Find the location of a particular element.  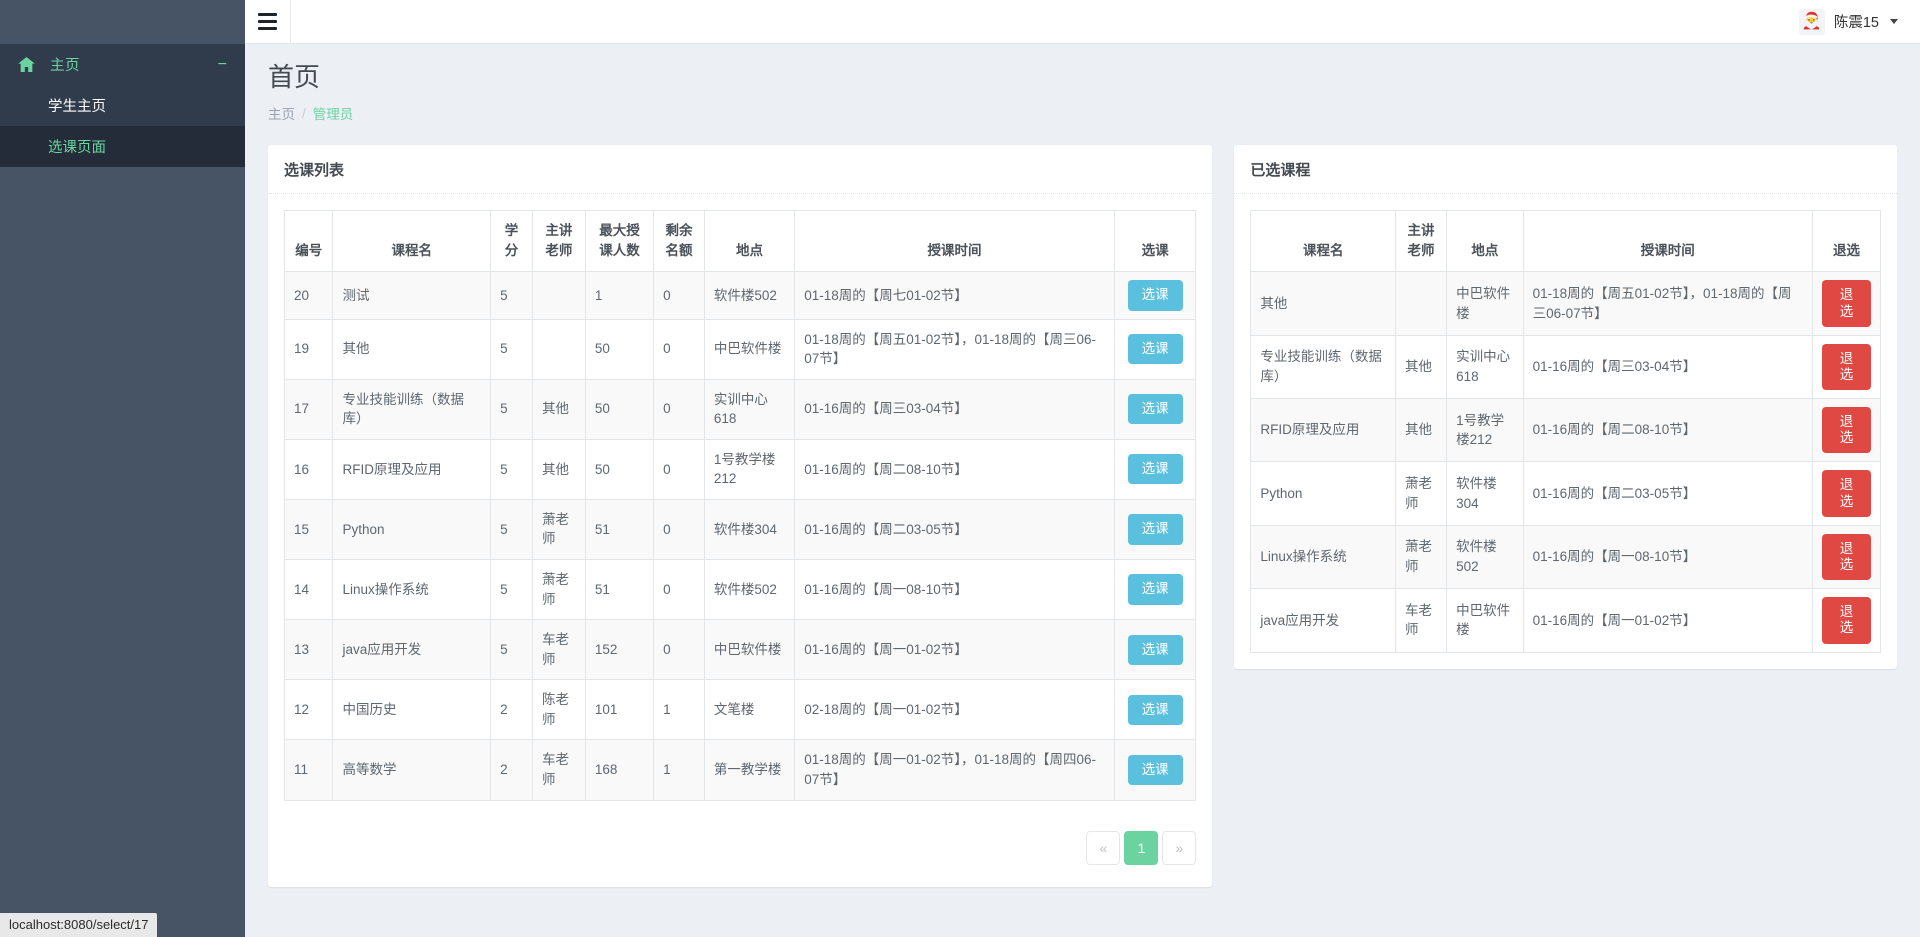

course-name: 专业技能训练（数据库） is located at coordinates (412, 409).